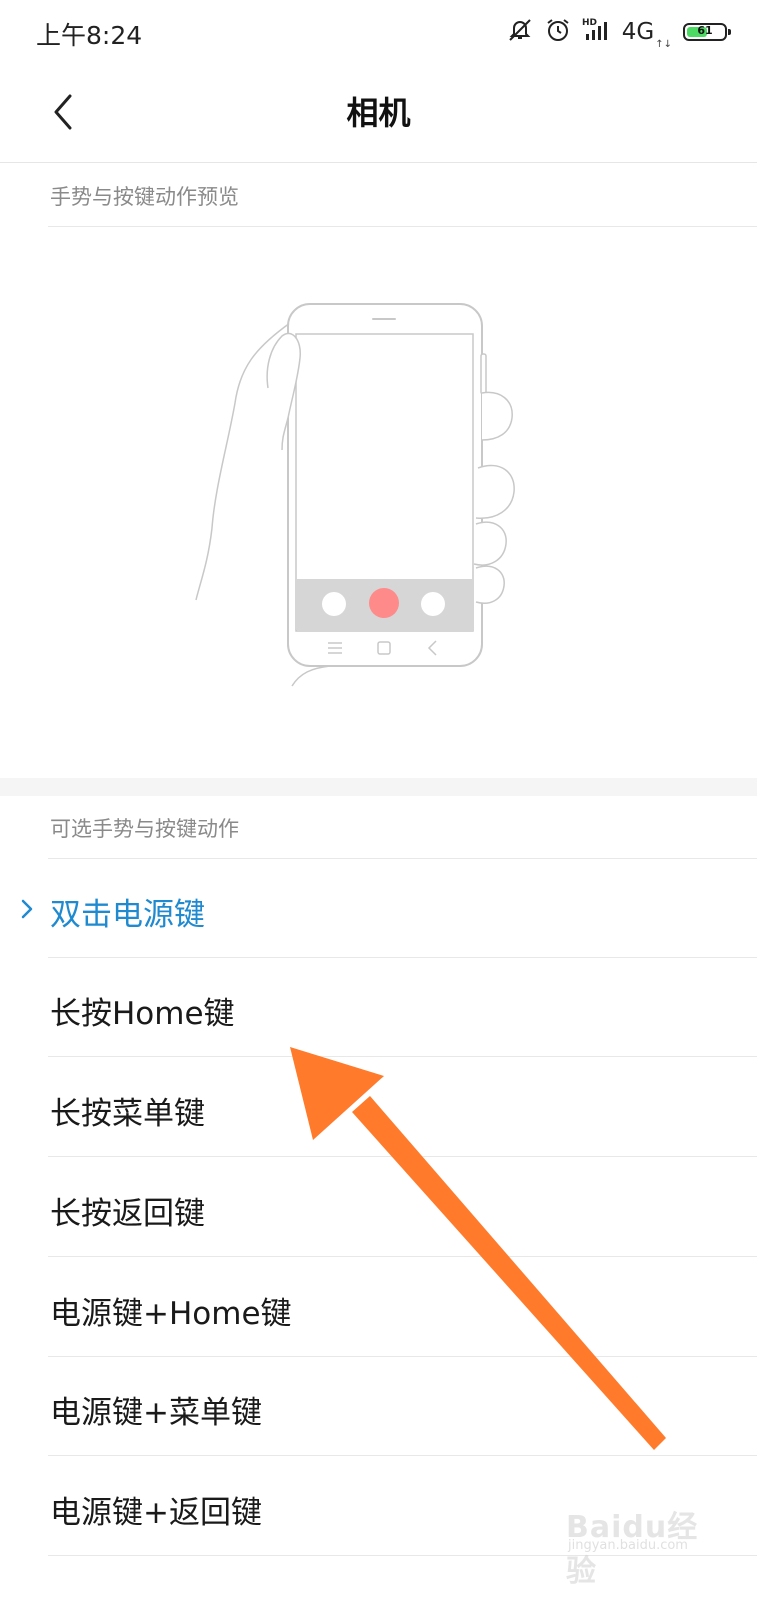 This screenshot has height=1600, width=757. What do you see at coordinates (144, 829) in the screenshot?
I see `options-section-label: 可选手势与按键动作` at bounding box center [144, 829].